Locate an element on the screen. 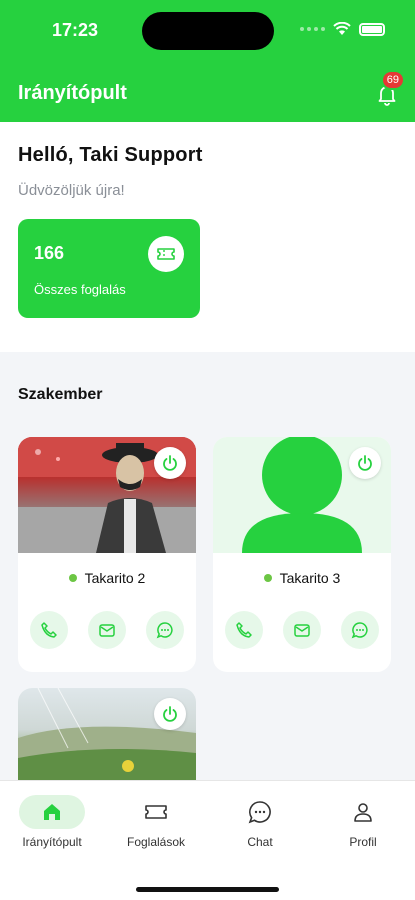 This screenshot has height=900, width=415. expert-card is located at coordinates (107, 734).